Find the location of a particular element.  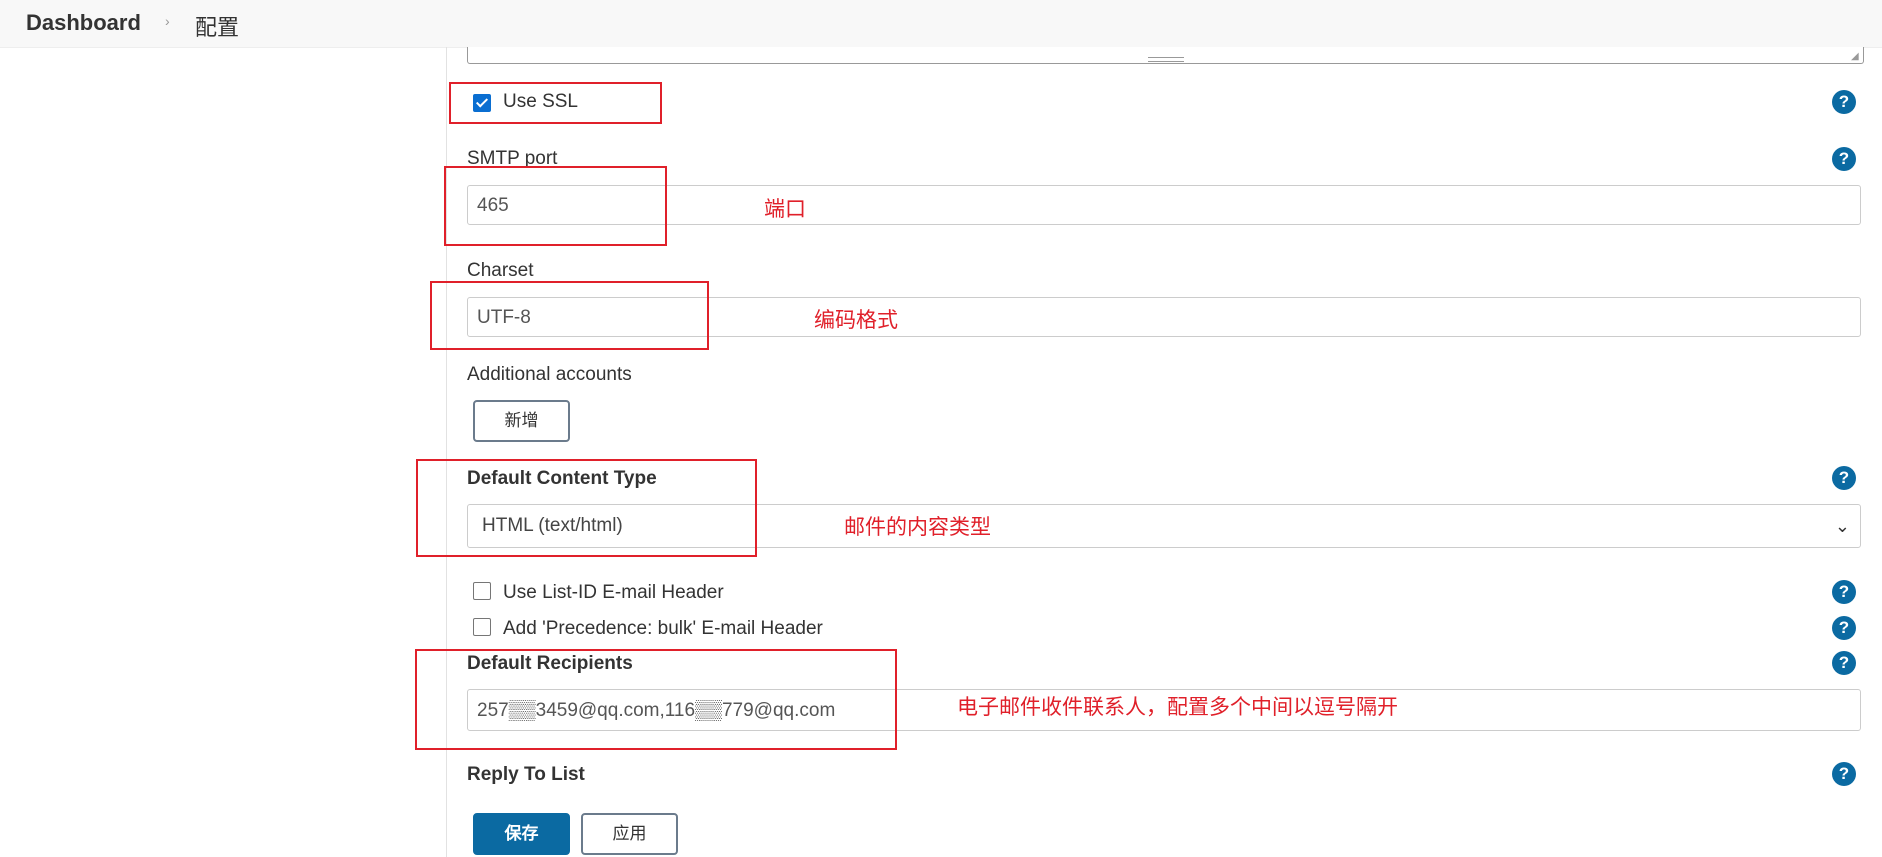

resize-grip-icon is located at coordinates (1166, 59).